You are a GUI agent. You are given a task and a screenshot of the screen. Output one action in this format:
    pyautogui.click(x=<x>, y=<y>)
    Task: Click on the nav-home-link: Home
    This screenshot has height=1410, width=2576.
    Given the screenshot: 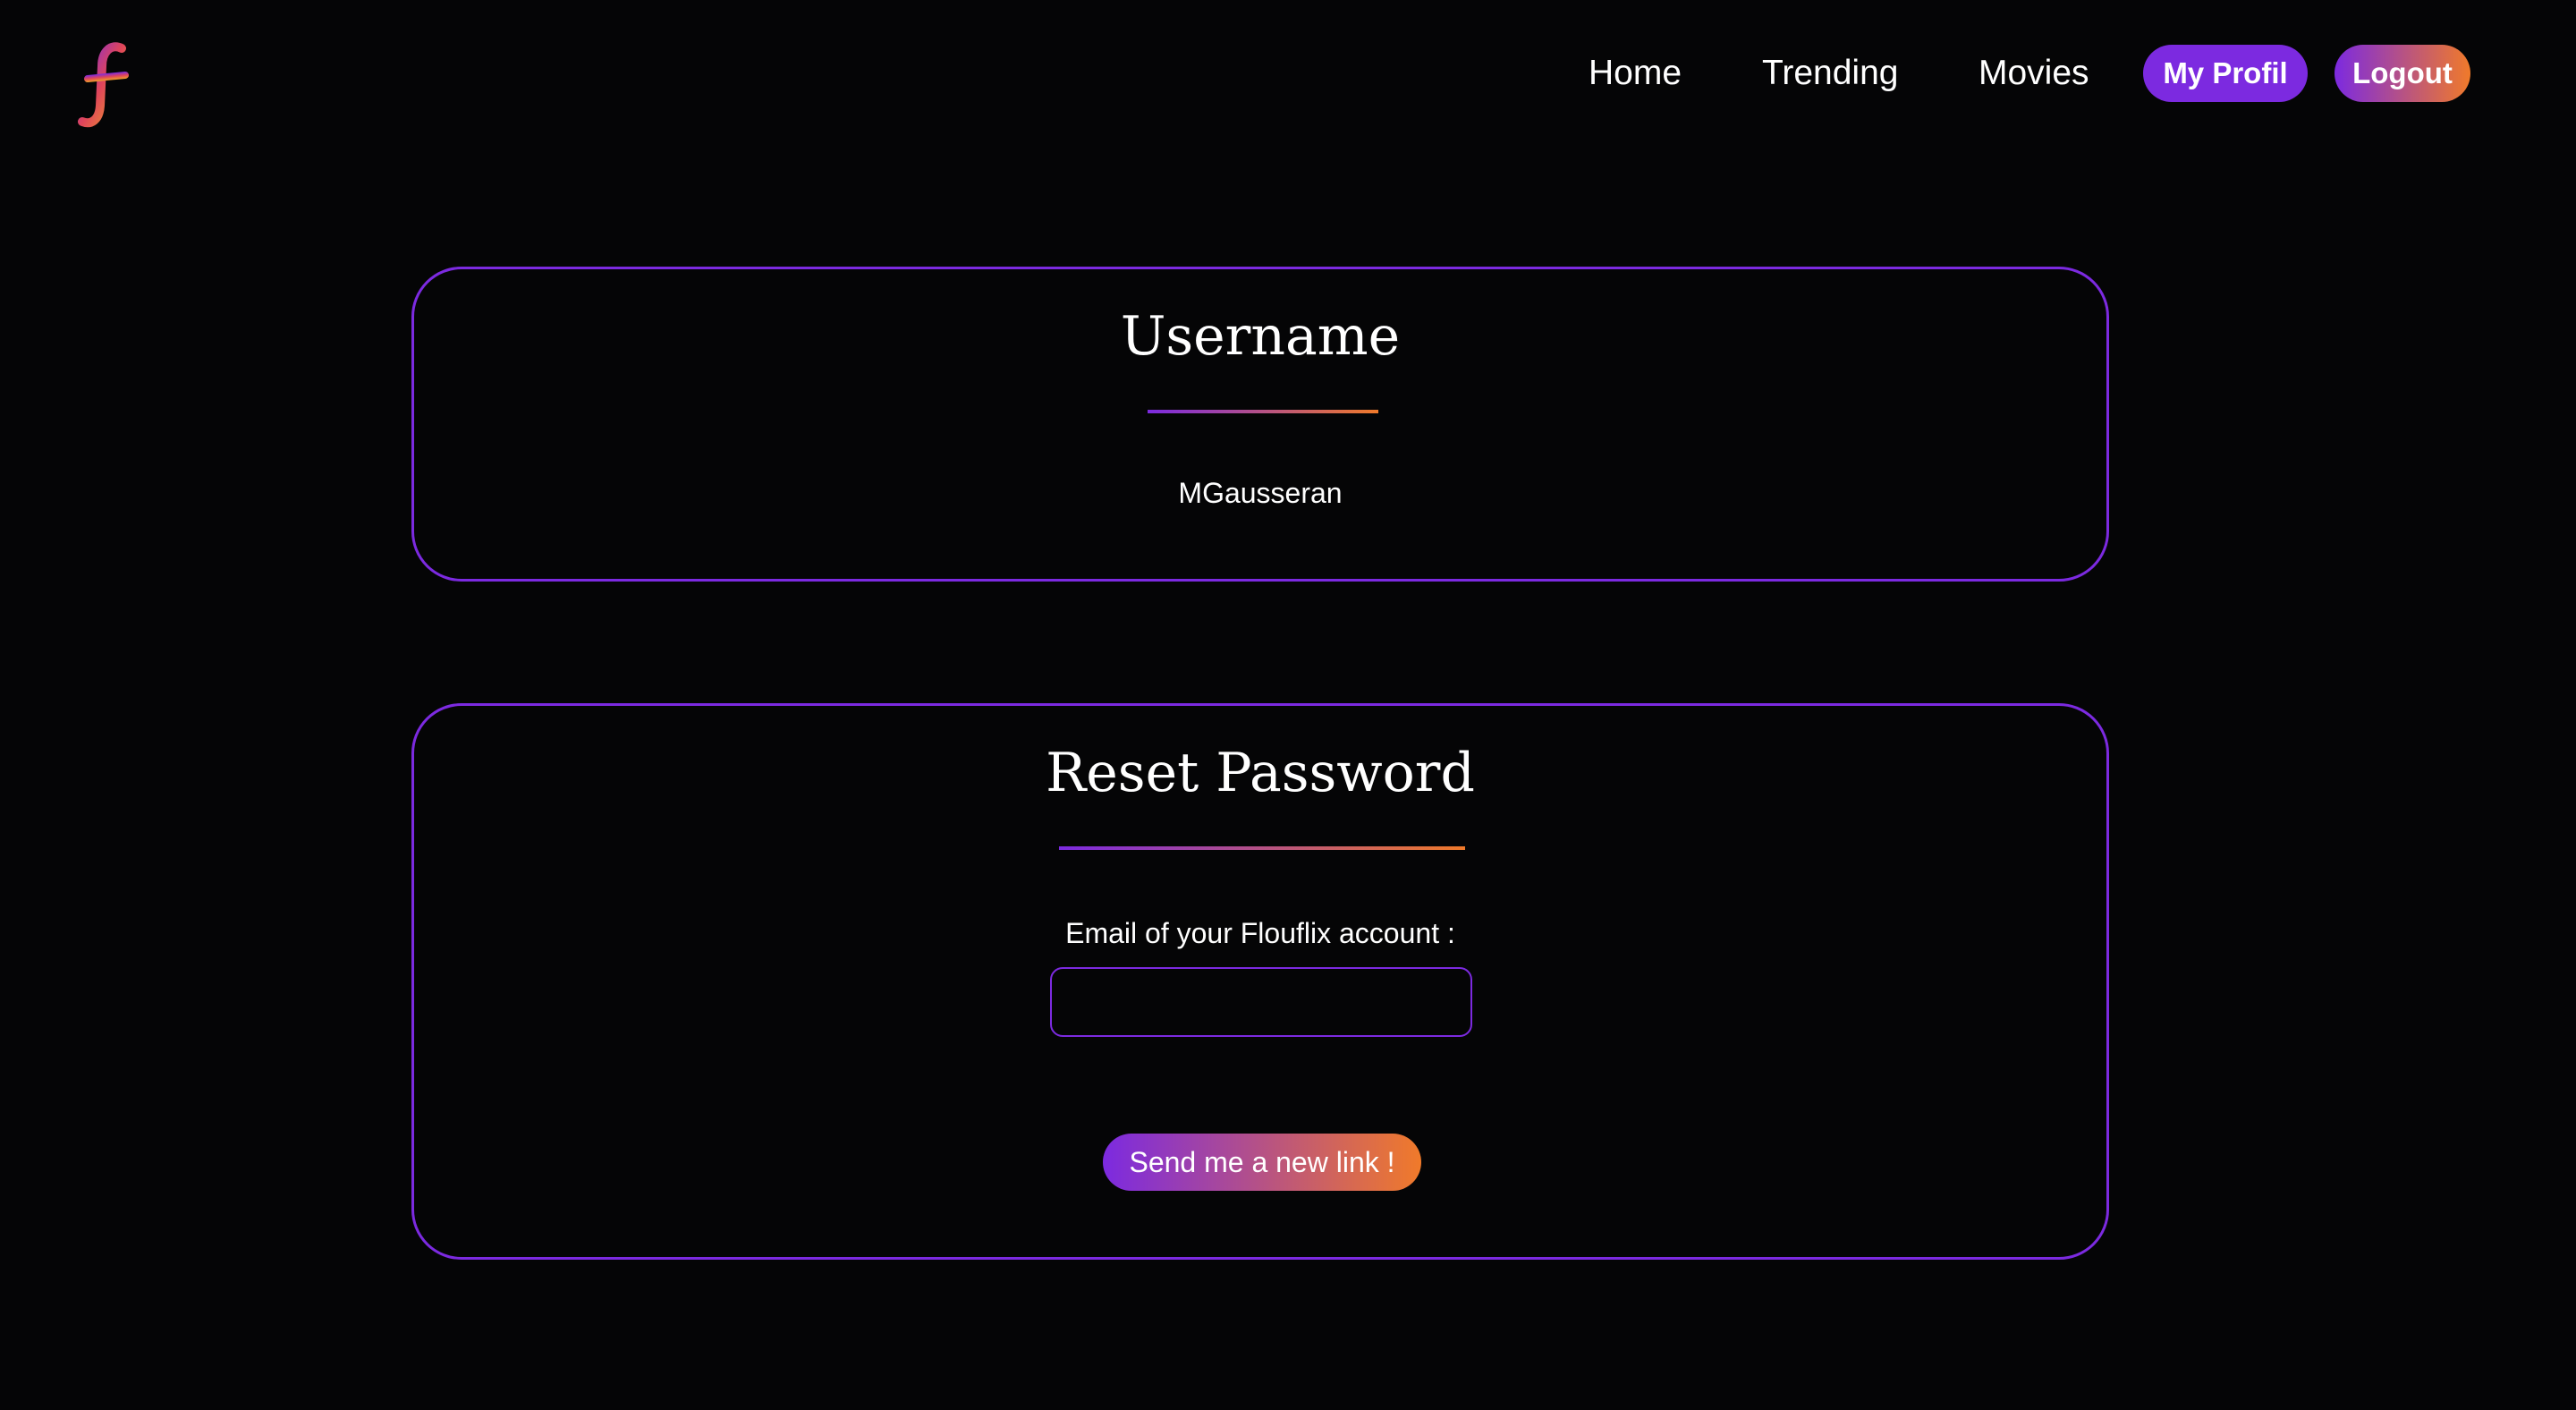 What is the action you would take?
    pyautogui.click(x=1635, y=73)
    